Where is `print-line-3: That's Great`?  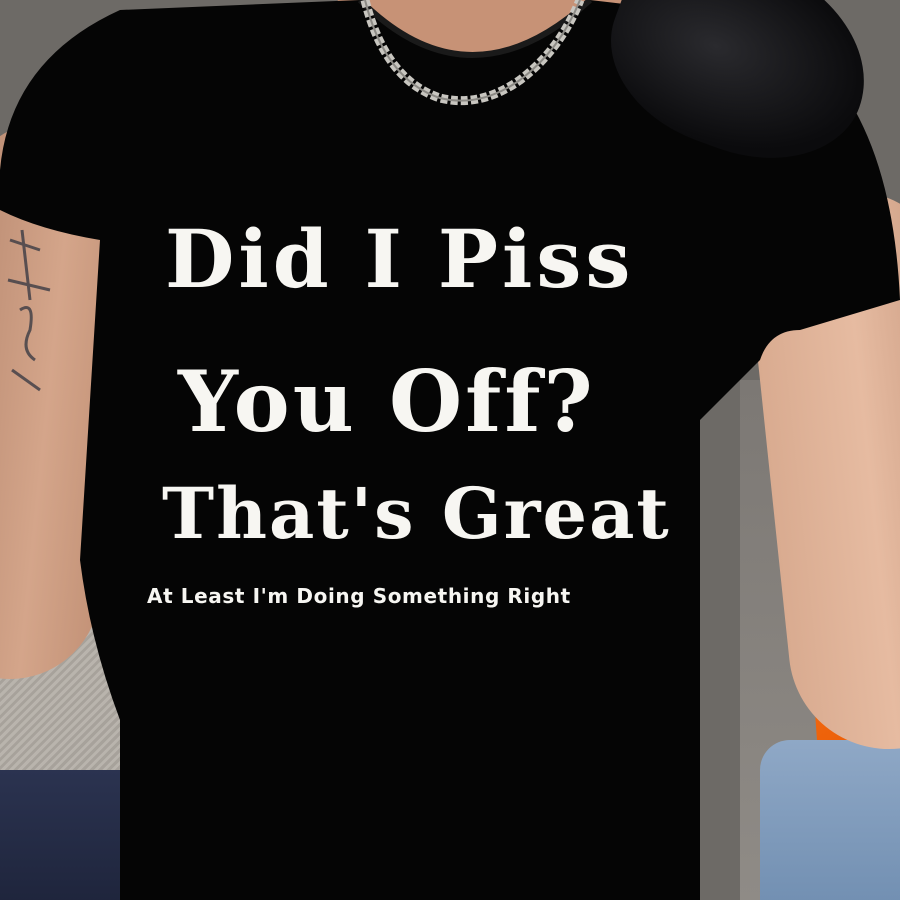 print-line-3: That's Great is located at coordinates (416, 513).